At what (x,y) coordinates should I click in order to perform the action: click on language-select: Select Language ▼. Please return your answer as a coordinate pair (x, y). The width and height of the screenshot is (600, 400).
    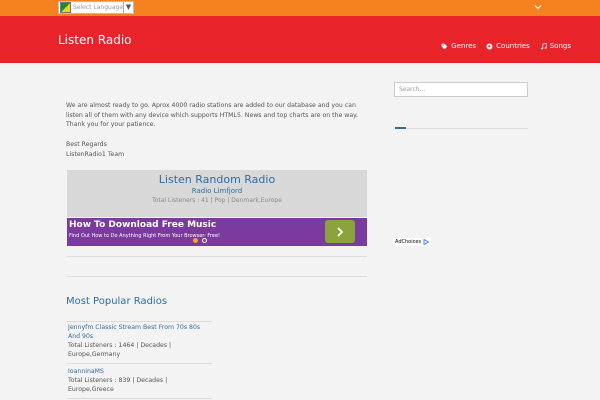
    Looking at the image, I should click on (96, 7).